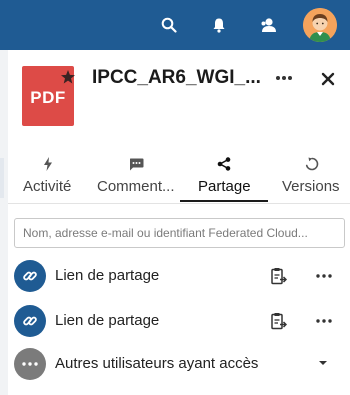  Describe the element at coordinates (2, 178) in the screenshot. I see `selected-row-marker` at that location.